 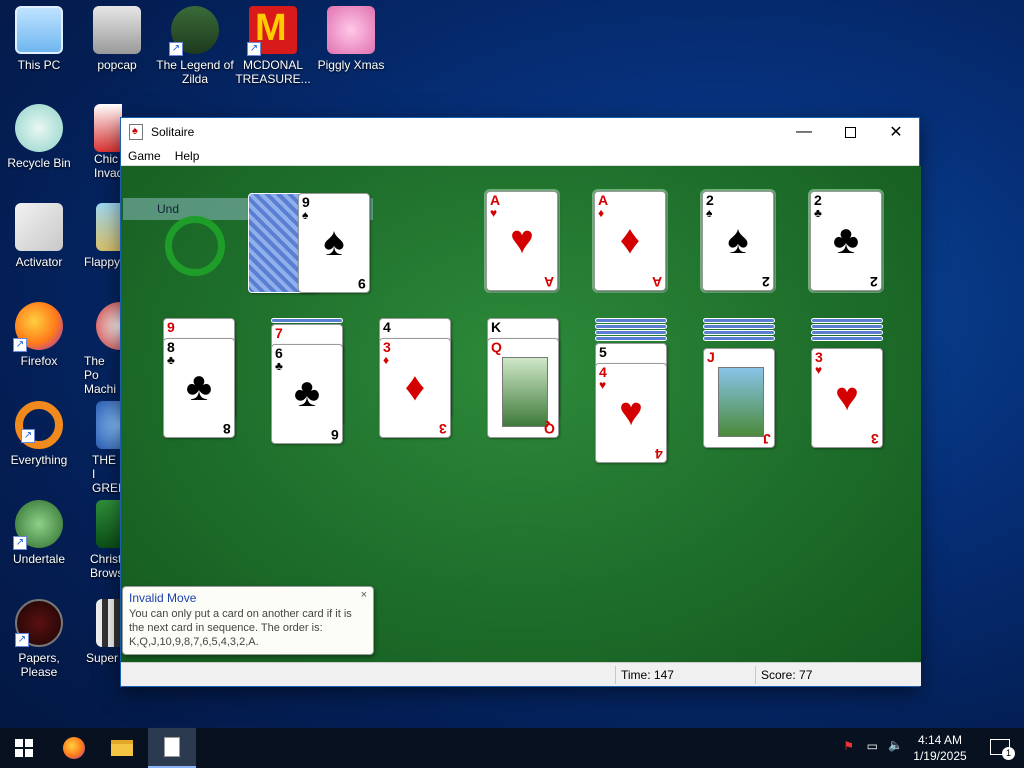 I want to click on tableau-card-jack: J J, so click(x=739, y=398).